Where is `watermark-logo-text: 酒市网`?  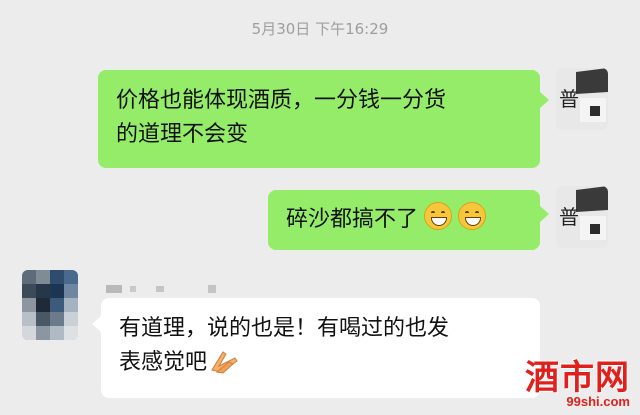 watermark-logo-text: 酒市网 is located at coordinates (577, 378).